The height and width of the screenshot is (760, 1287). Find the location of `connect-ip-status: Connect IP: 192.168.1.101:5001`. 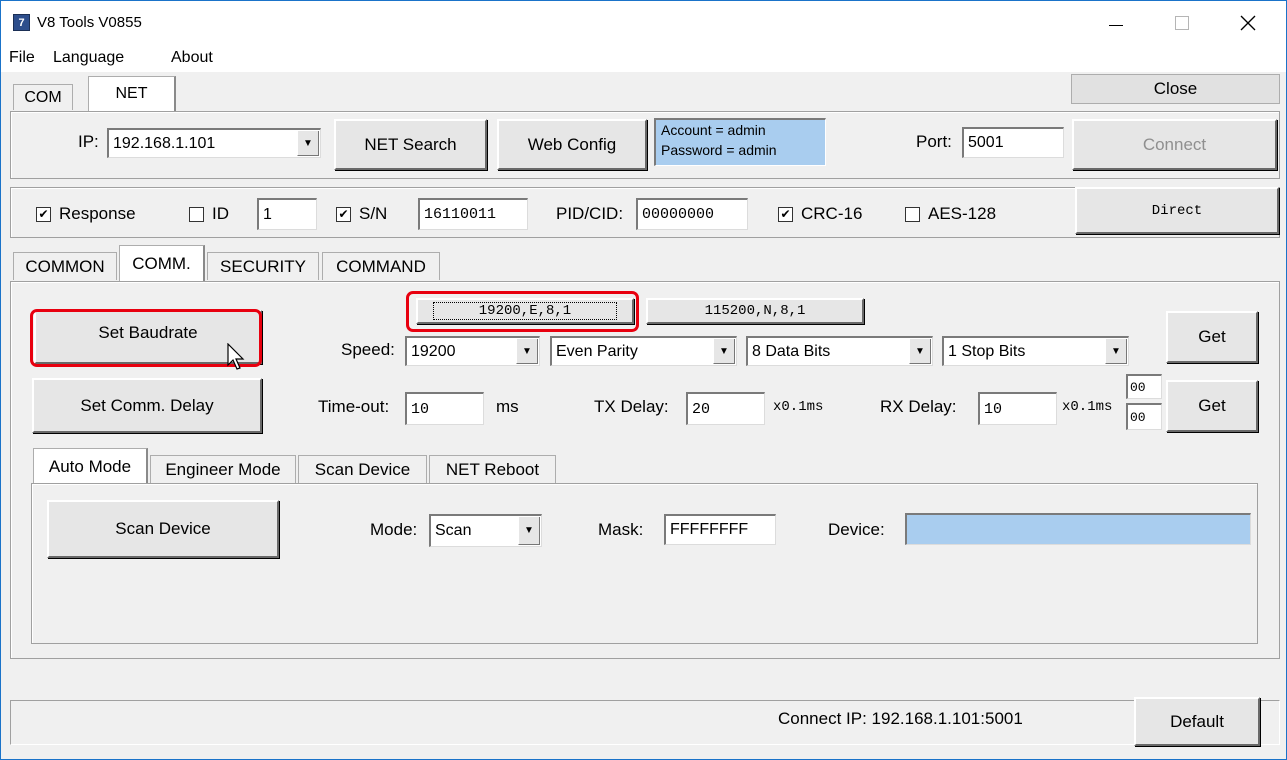

connect-ip-status: Connect IP: 192.168.1.101:5001 is located at coordinates (900, 718).